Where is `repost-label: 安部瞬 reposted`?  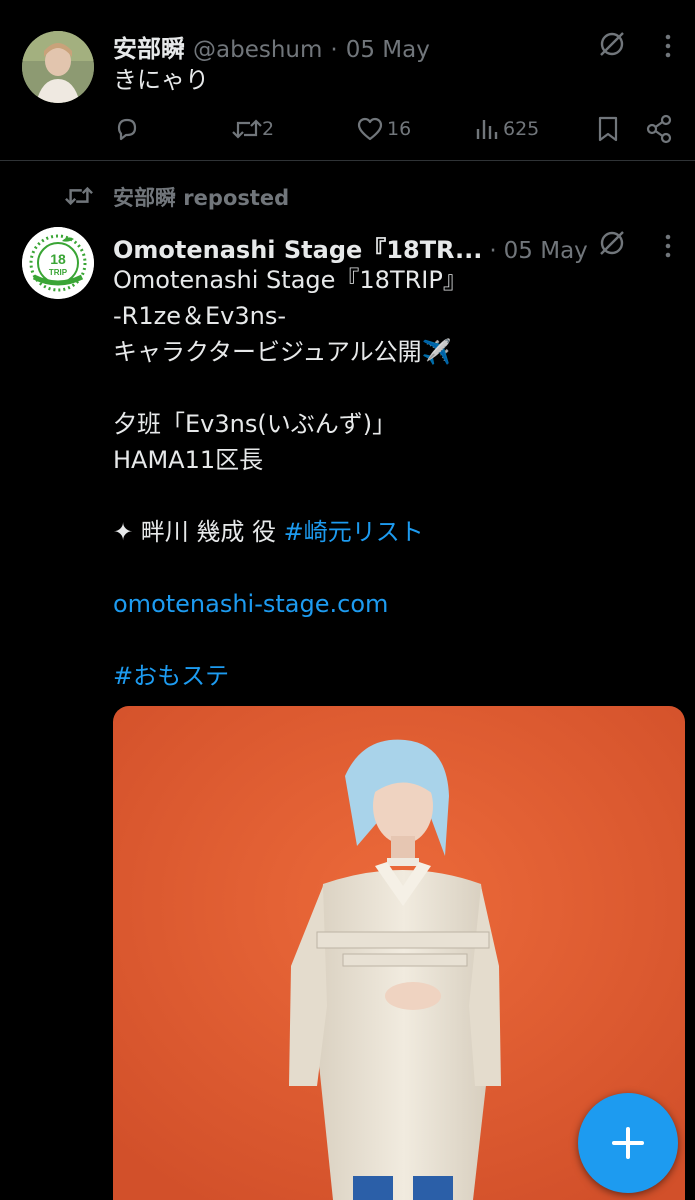 repost-label: 安部瞬 reposted is located at coordinates (201, 197).